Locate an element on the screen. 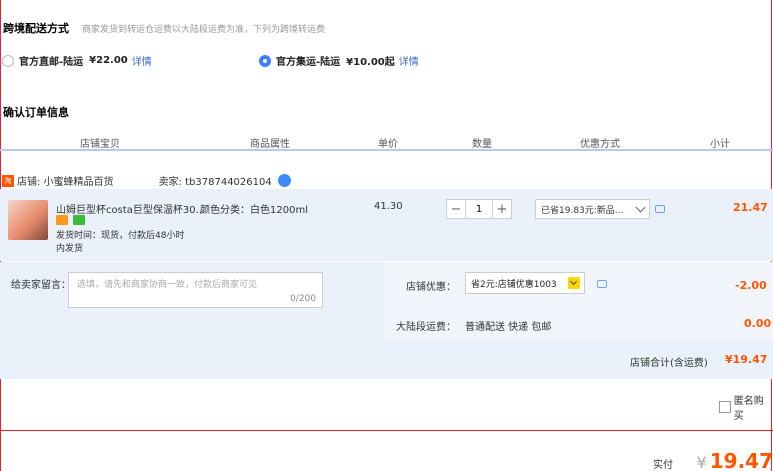 The image size is (773, 471). col-discount: 优惠方式 is located at coordinates (600, 144).